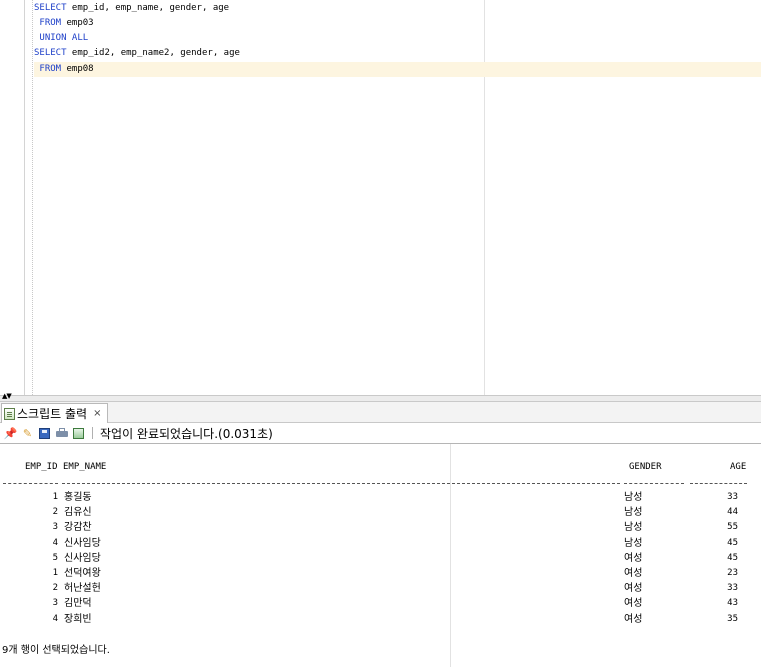 The height and width of the screenshot is (667, 761). I want to click on col-header-age: AGE, so click(738, 467).